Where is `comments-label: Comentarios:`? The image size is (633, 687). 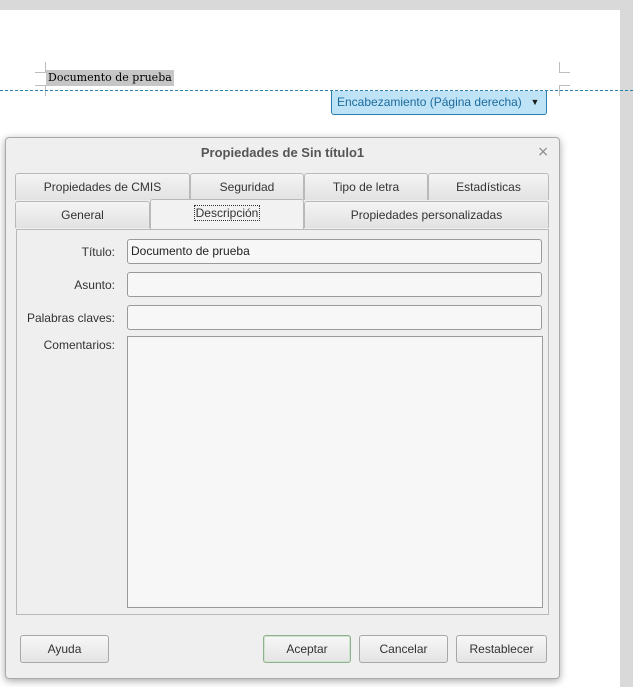 comments-label: Comentarios: is located at coordinates (79, 345).